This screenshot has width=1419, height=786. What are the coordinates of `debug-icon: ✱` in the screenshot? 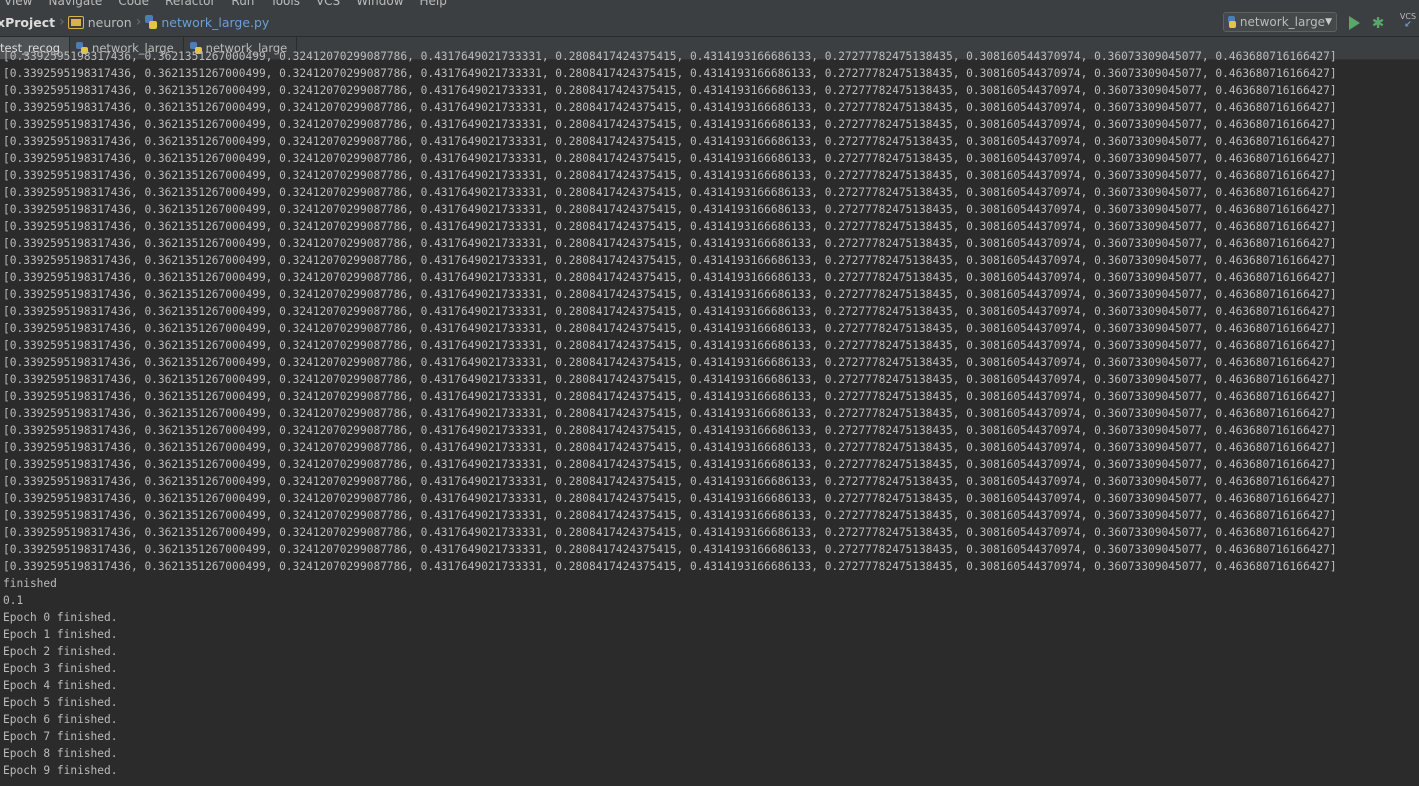 It's located at (1378, 23).